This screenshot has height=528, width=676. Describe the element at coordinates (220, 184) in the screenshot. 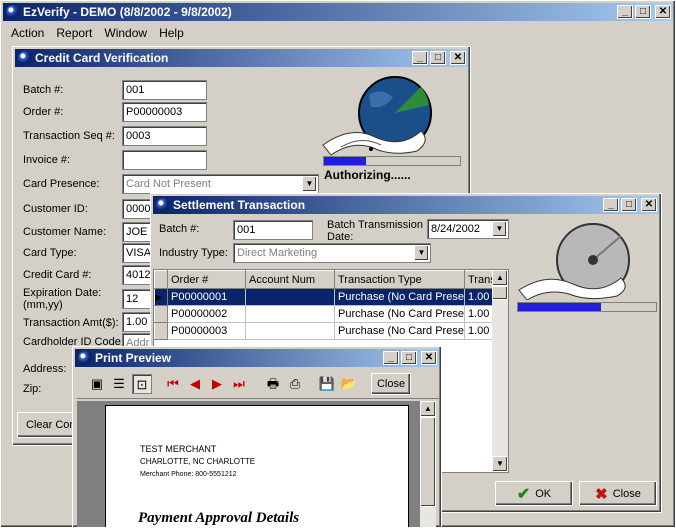

I see `presence-select: Card Not Present ▼` at that location.